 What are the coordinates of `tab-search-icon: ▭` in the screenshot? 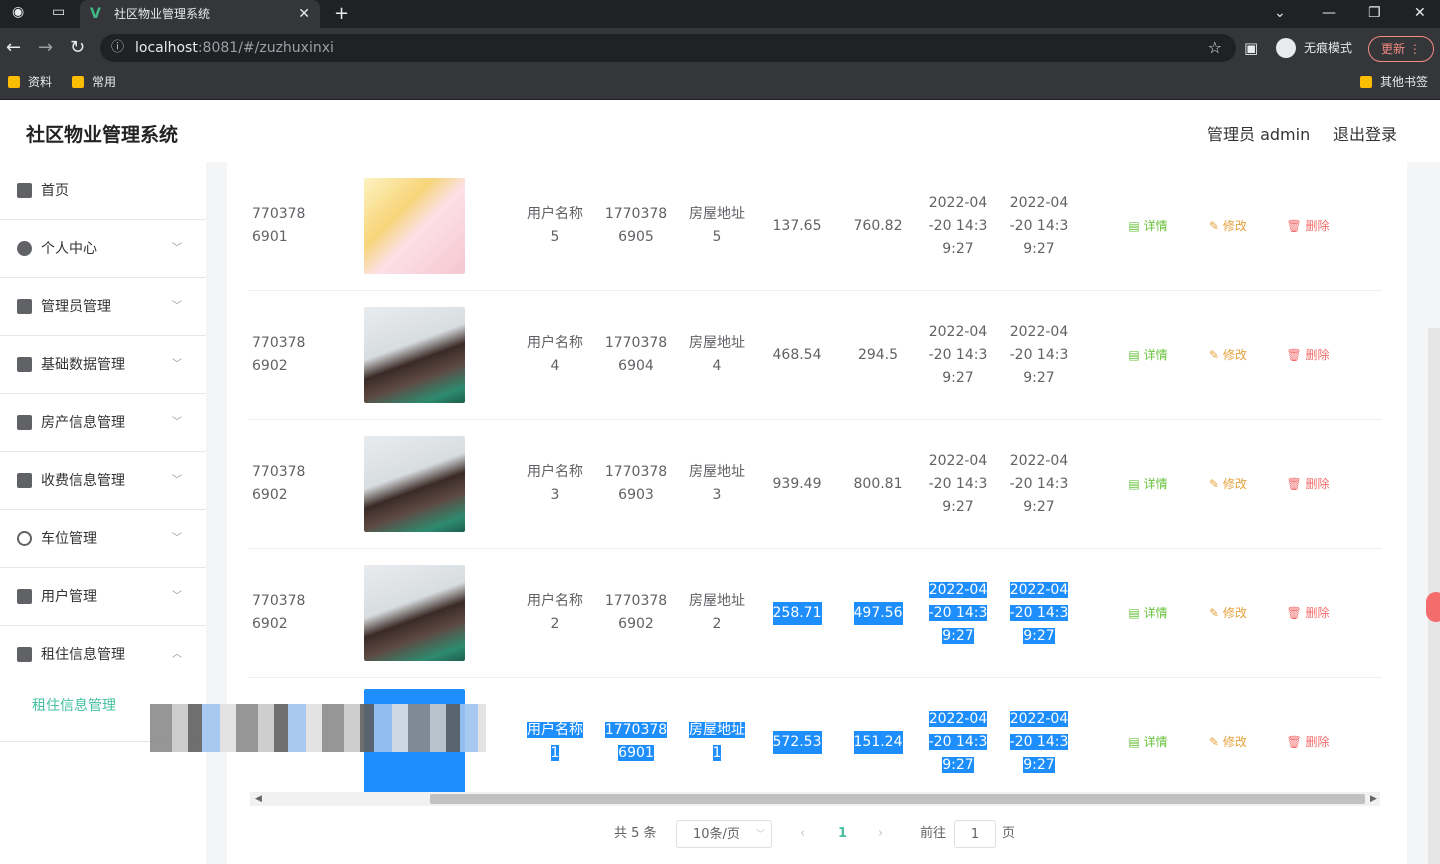 It's located at (58, 12).